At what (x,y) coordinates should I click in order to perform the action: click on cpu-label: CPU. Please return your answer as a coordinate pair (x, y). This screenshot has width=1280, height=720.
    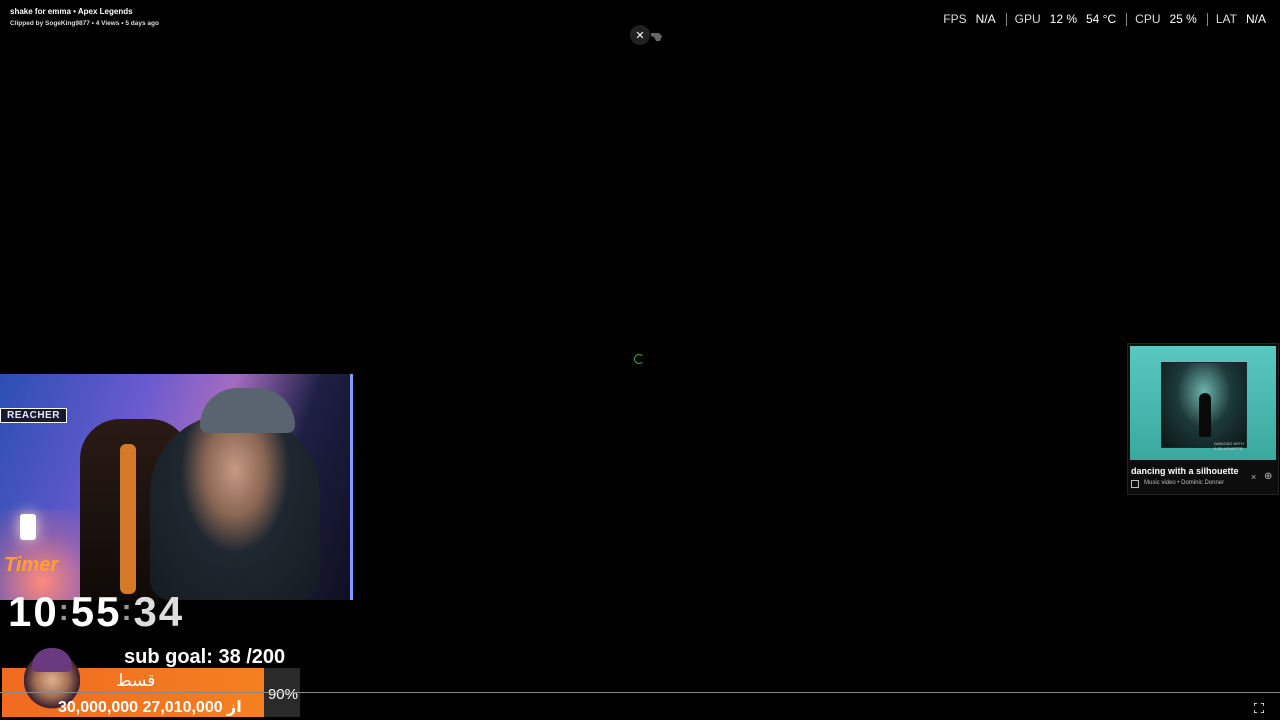
    Looking at the image, I should click on (1148, 19).